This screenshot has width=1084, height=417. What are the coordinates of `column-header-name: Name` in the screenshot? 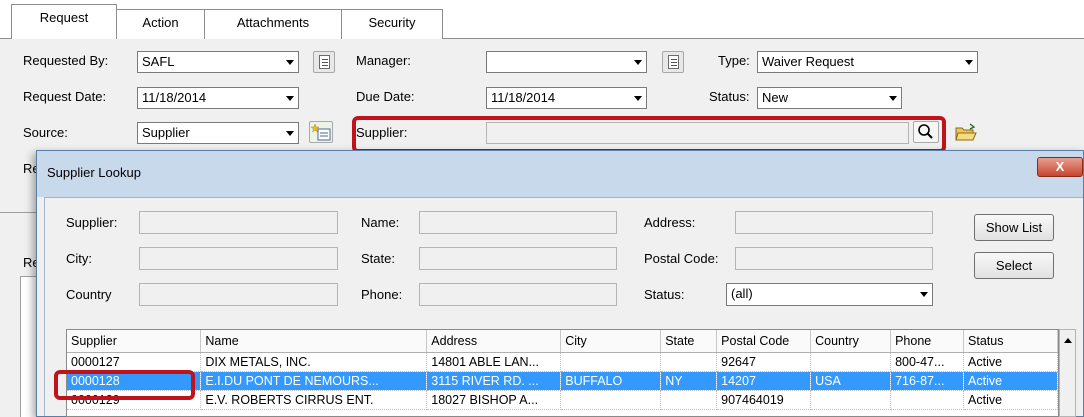 It's located at (314, 341).